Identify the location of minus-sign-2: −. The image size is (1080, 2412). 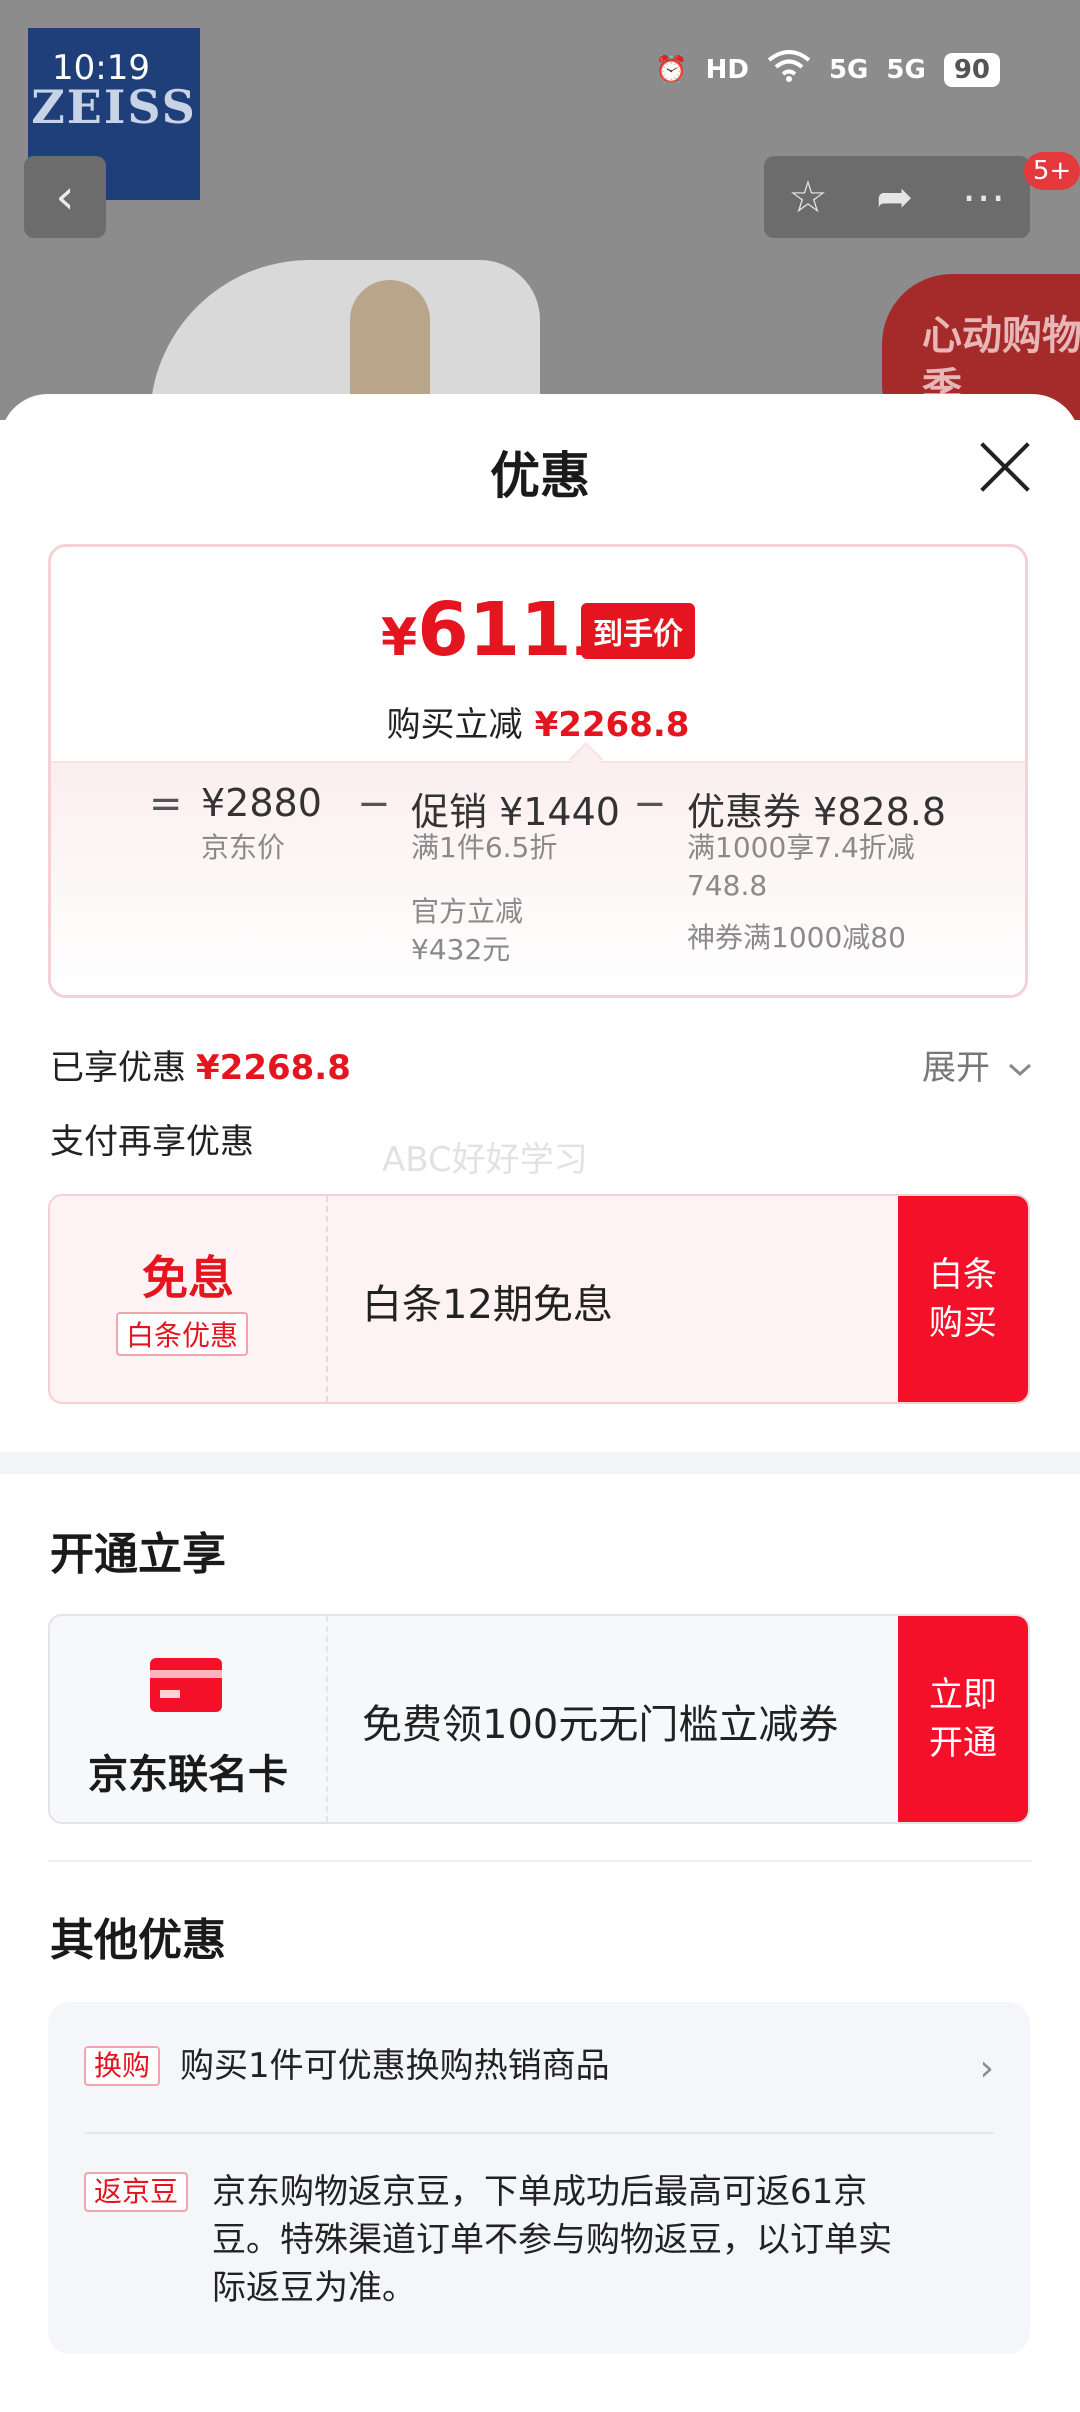
(650, 804).